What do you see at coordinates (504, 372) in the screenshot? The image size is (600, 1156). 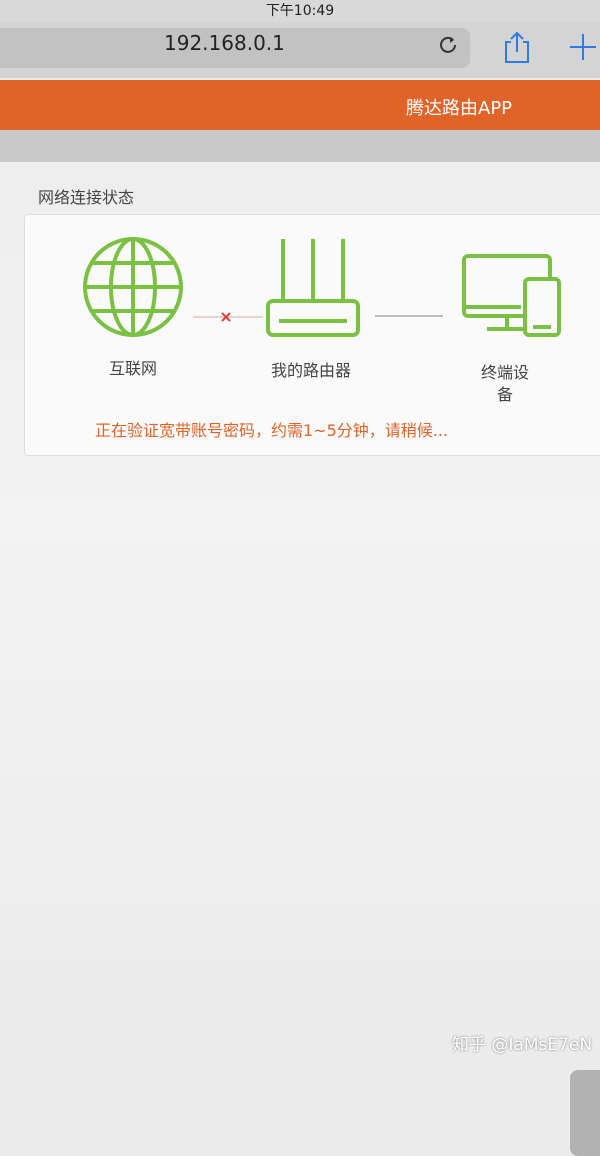 I see `terminal-label-line1: 终端设` at bounding box center [504, 372].